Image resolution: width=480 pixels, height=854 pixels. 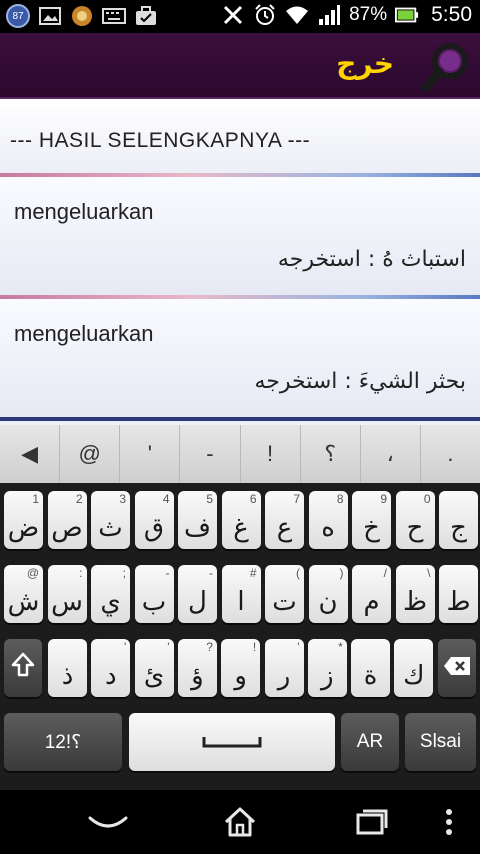 I want to click on result-arabic: استباث هُ : استخرجه, so click(x=371, y=259).